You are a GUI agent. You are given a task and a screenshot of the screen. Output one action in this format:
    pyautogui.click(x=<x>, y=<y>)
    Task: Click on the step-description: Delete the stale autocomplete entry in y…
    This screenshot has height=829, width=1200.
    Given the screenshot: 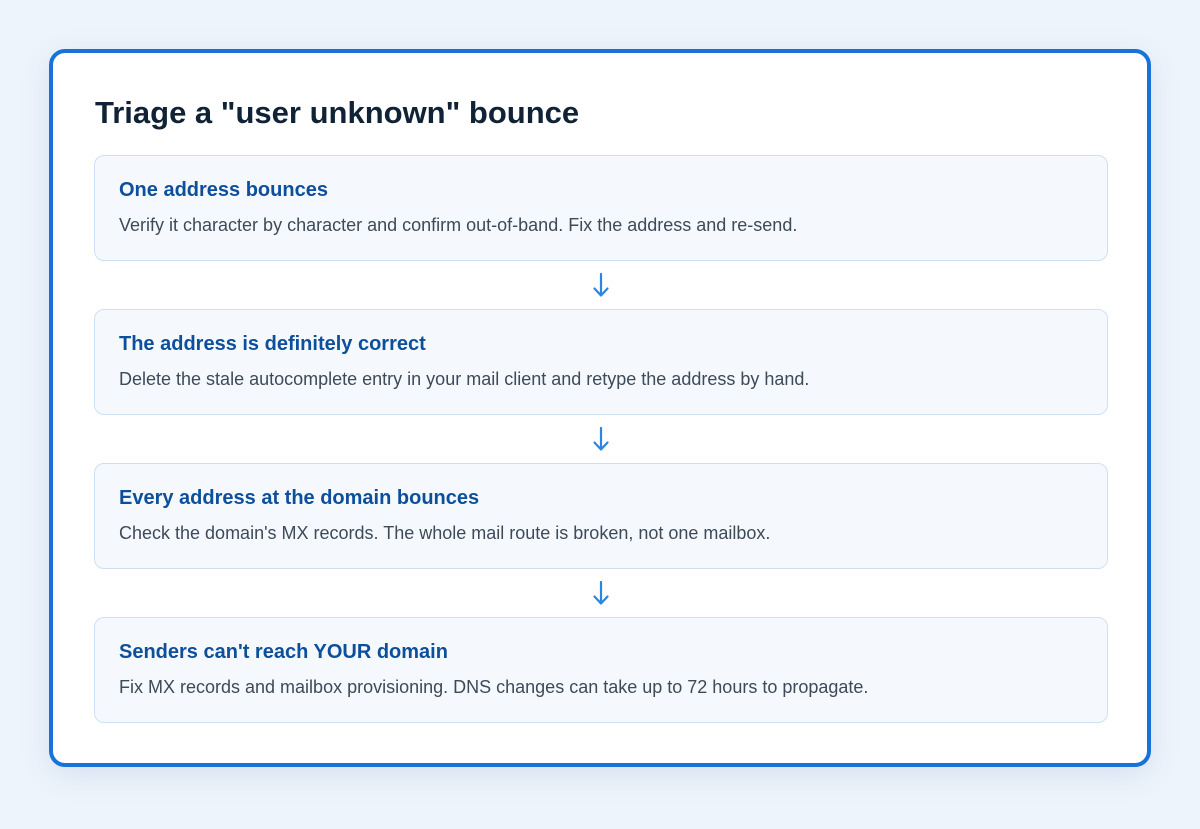 What is the action you would take?
    pyautogui.click(x=464, y=379)
    